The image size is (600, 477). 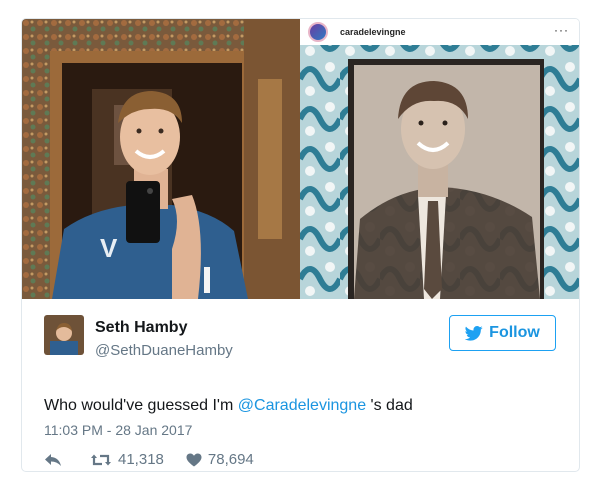 I want to click on like-count: 78,694, so click(x=230, y=459).